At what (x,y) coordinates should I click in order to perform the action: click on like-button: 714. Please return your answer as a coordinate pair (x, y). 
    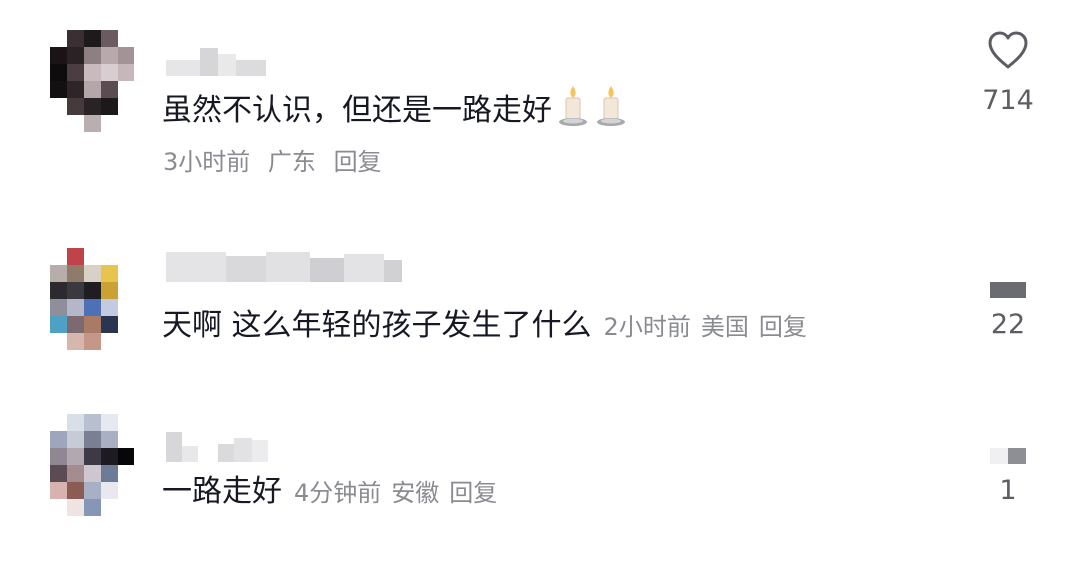
    Looking at the image, I should click on (1008, 74).